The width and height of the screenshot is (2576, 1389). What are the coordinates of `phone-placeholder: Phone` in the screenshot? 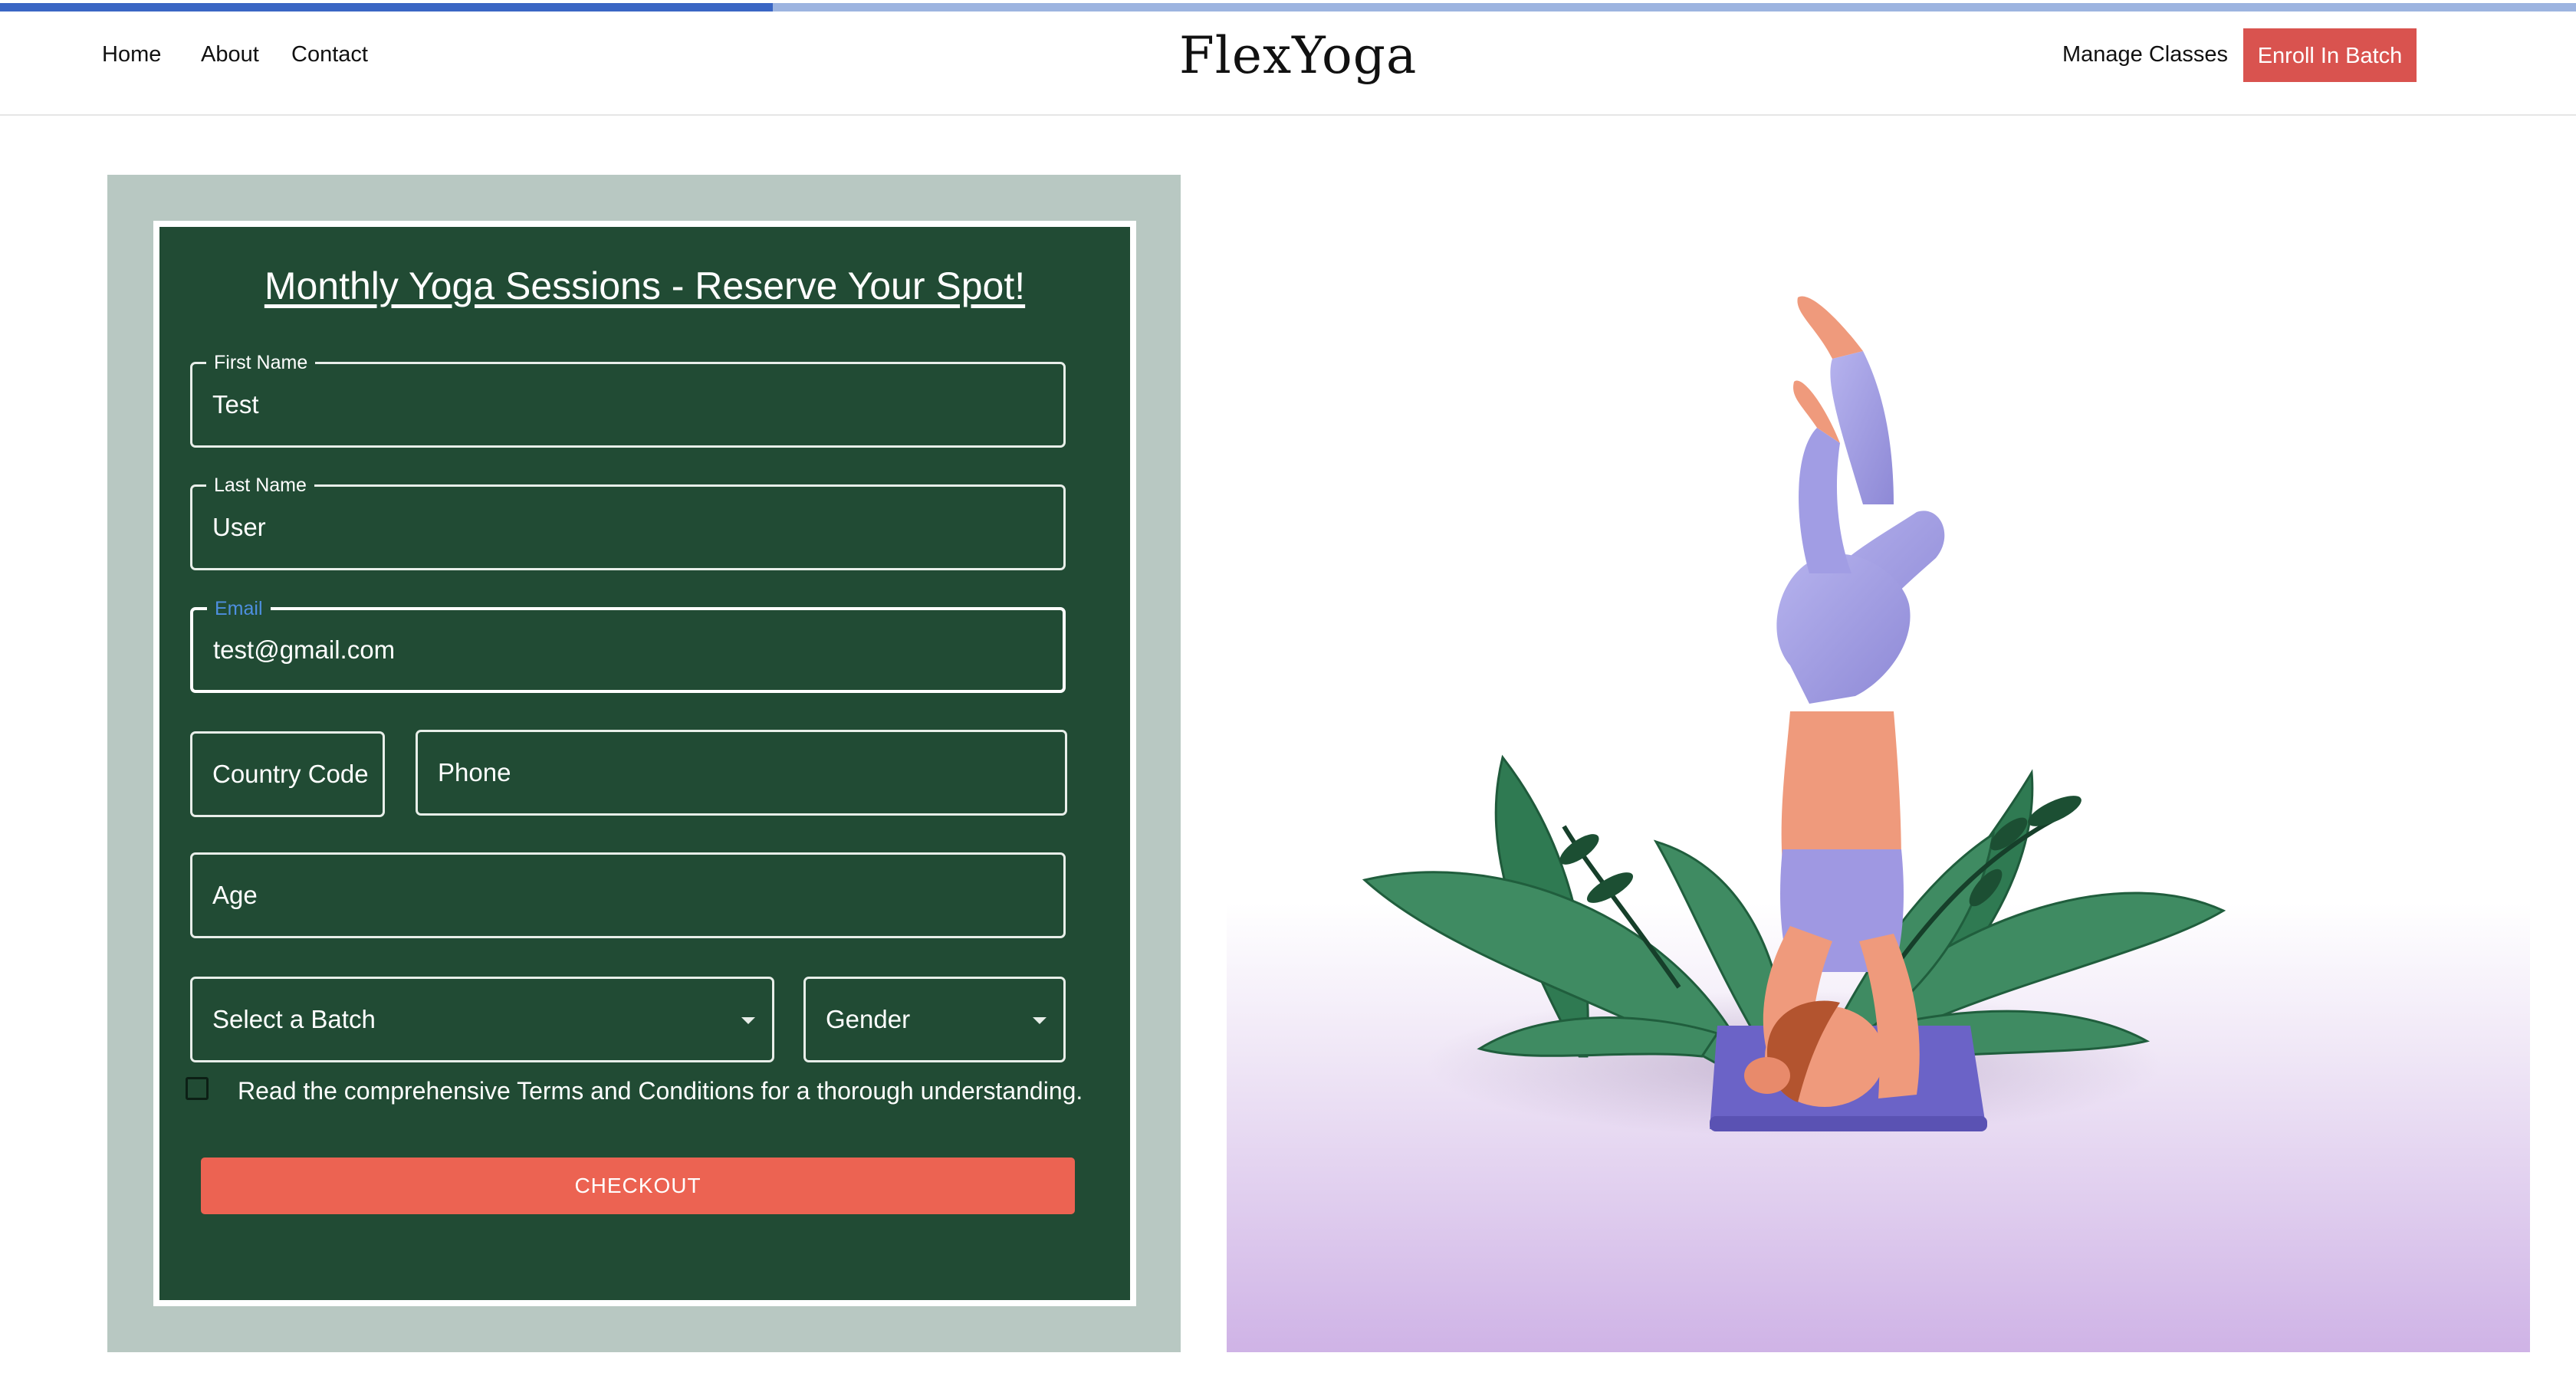 It's located at (475, 772).